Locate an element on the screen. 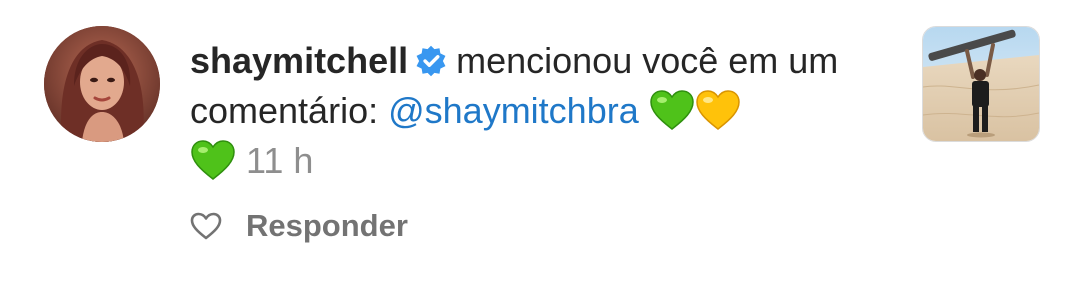 The height and width of the screenshot is (306, 1080). yellow-heart-emoji is located at coordinates (718, 110).